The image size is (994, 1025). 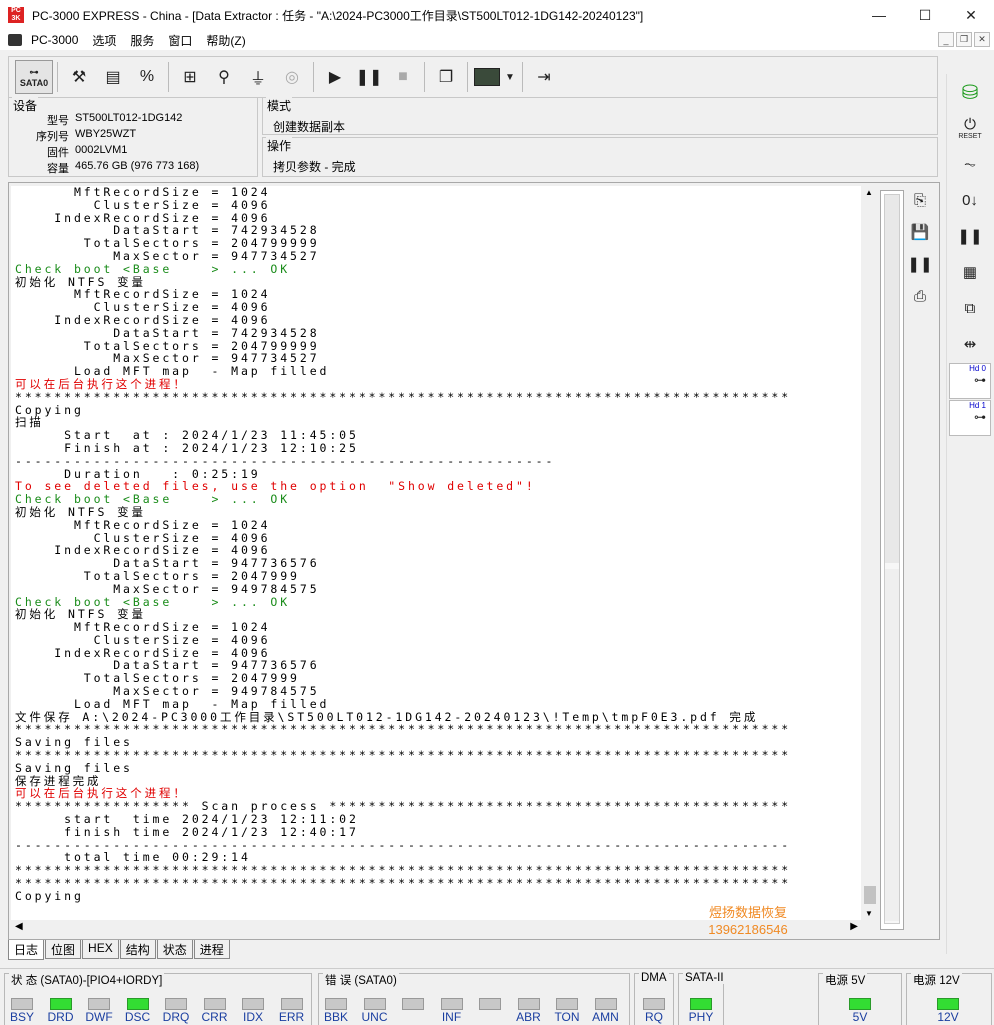 What do you see at coordinates (925, 15) in the screenshot?
I see `maximize-button: ☐` at bounding box center [925, 15].